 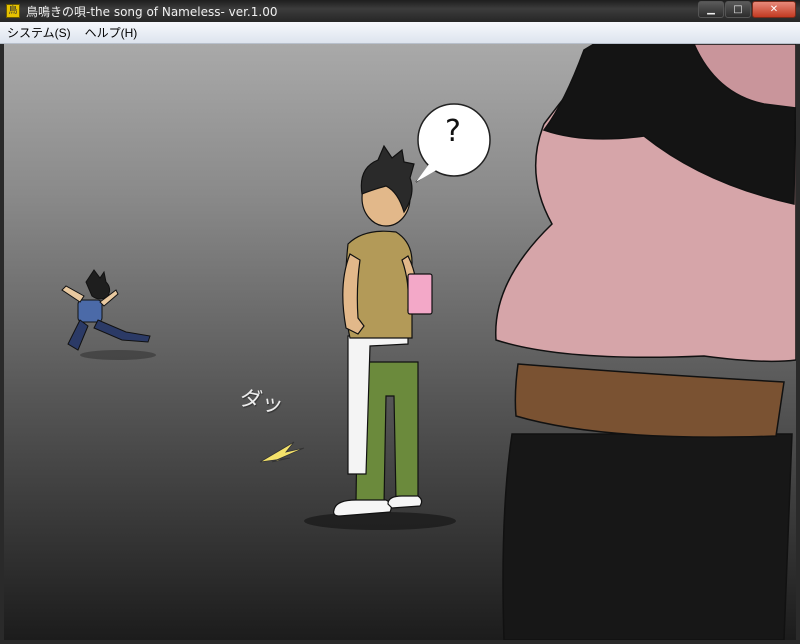 I want to click on minimize-icon: ▁, so click(x=711, y=9).